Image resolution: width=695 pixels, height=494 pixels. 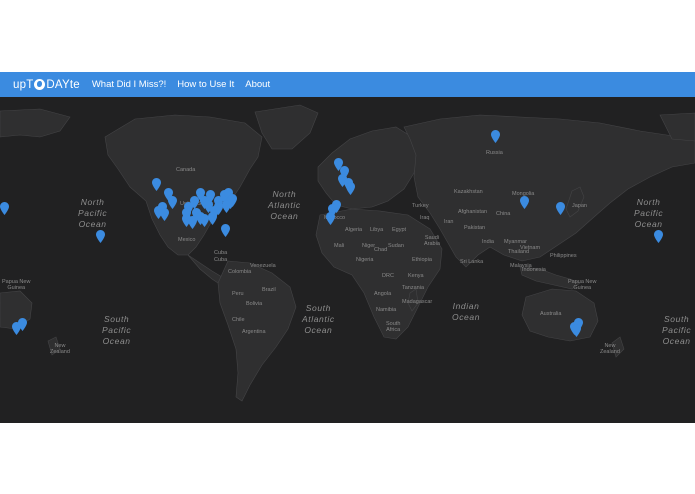 What do you see at coordinates (468, 192) in the screenshot?
I see `place-label: Kazakhstan` at bounding box center [468, 192].